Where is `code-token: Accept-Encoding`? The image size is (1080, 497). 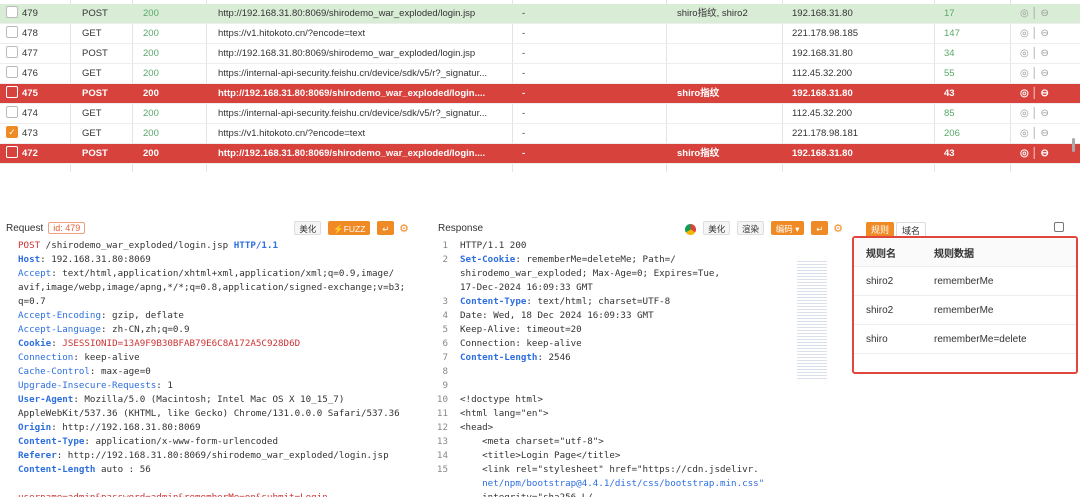 code-token: Accept-Encoding is located at coordinates (59, 315).